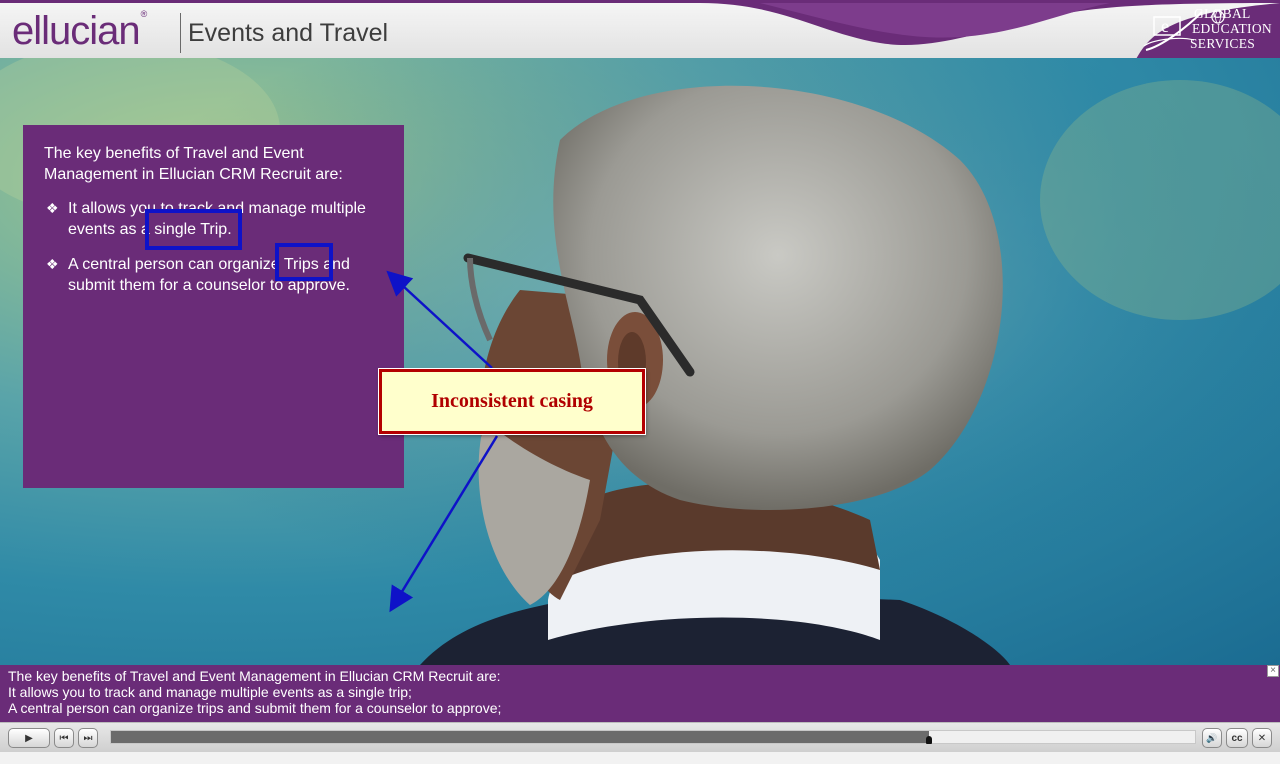 The width and height of the screenshot is (1280, 764). Describe the element at coordinates (1273, 671) in the screenshot. I see `caption-close-button: ×` at that location.